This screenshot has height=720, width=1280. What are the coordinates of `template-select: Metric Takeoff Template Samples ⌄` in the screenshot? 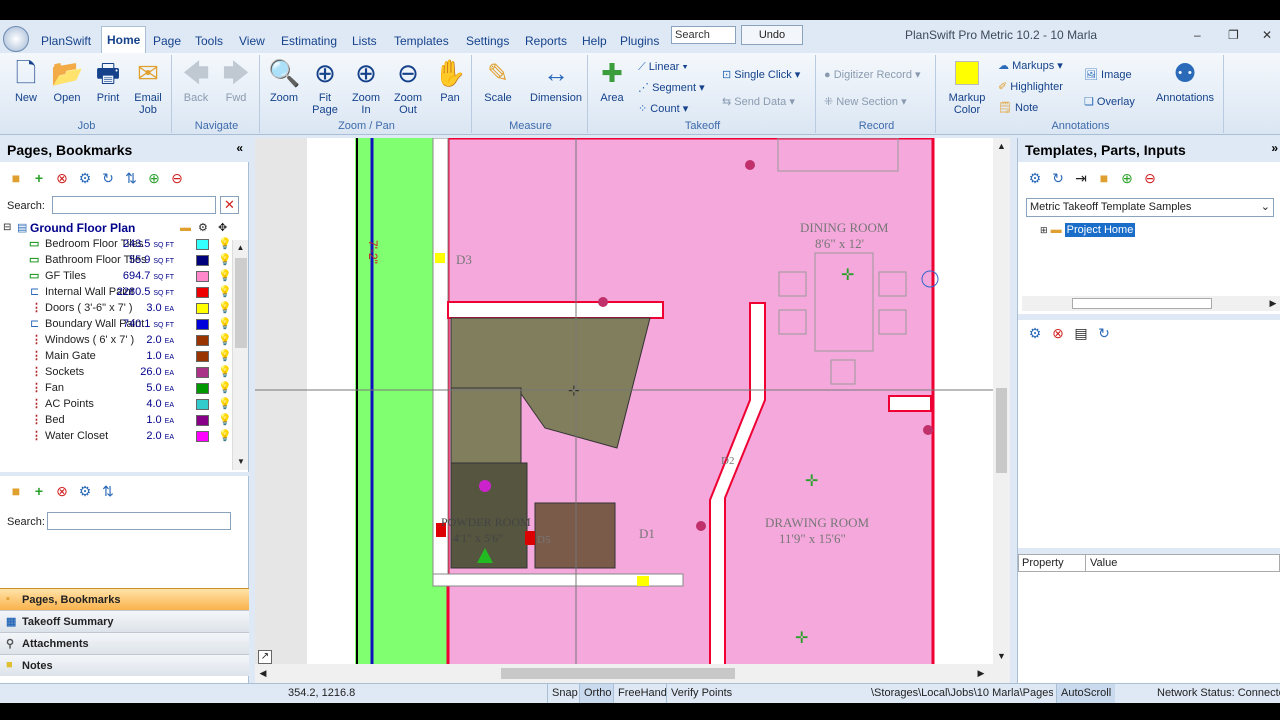 It's located at (1150, 207).